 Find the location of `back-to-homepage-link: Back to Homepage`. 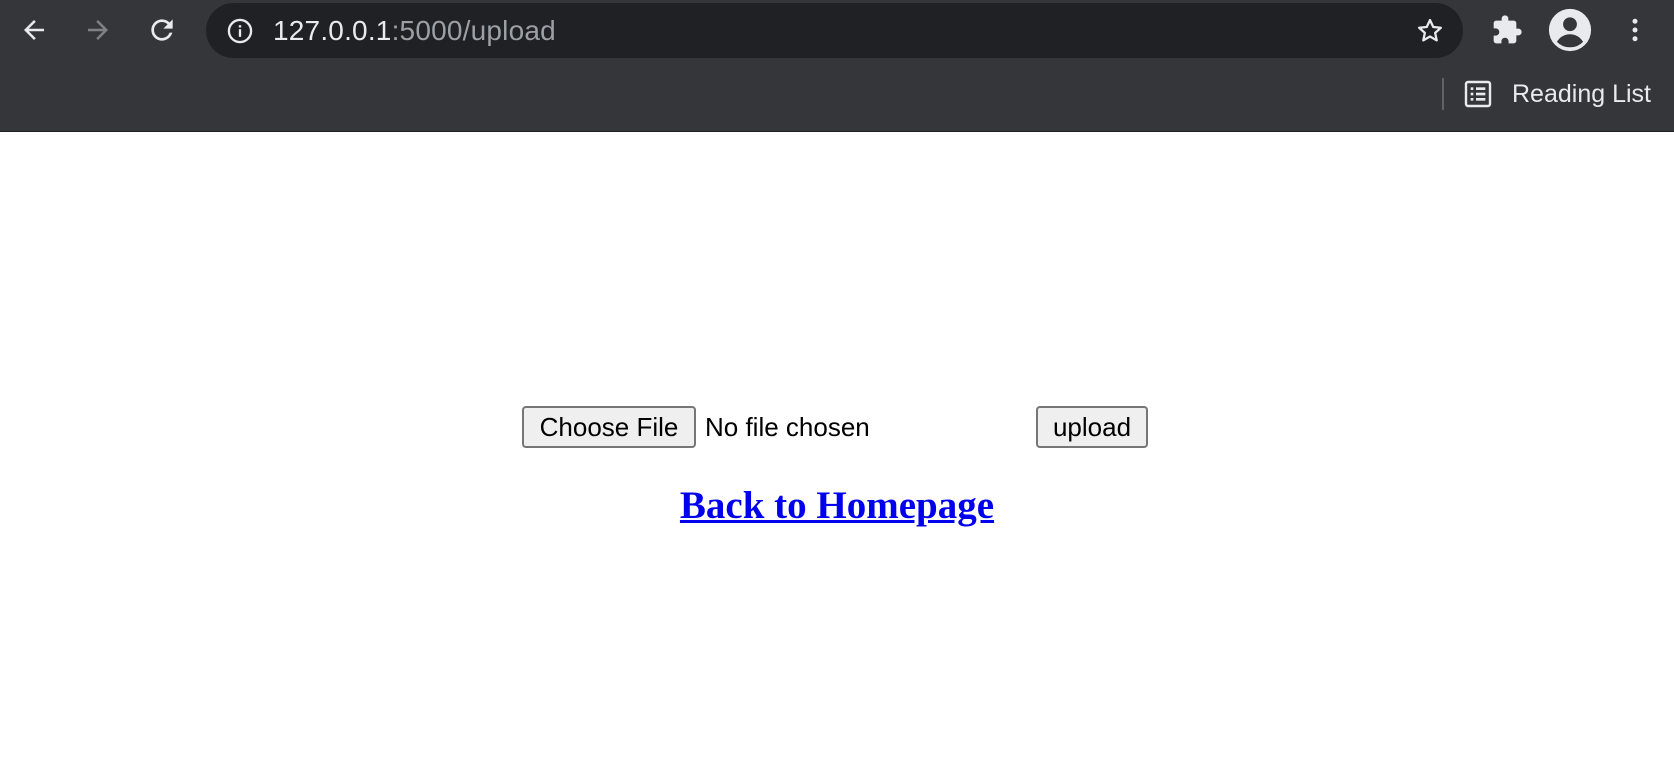

back-to-homepage-link: Back to Homepage is located at coordinates (837, 505).